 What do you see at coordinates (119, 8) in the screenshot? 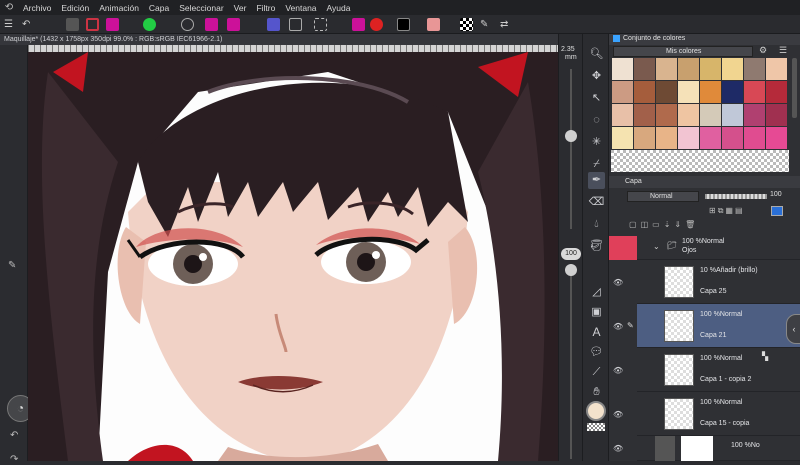
I see `menu-animacion: Animación` at bounding box center [119, 8].